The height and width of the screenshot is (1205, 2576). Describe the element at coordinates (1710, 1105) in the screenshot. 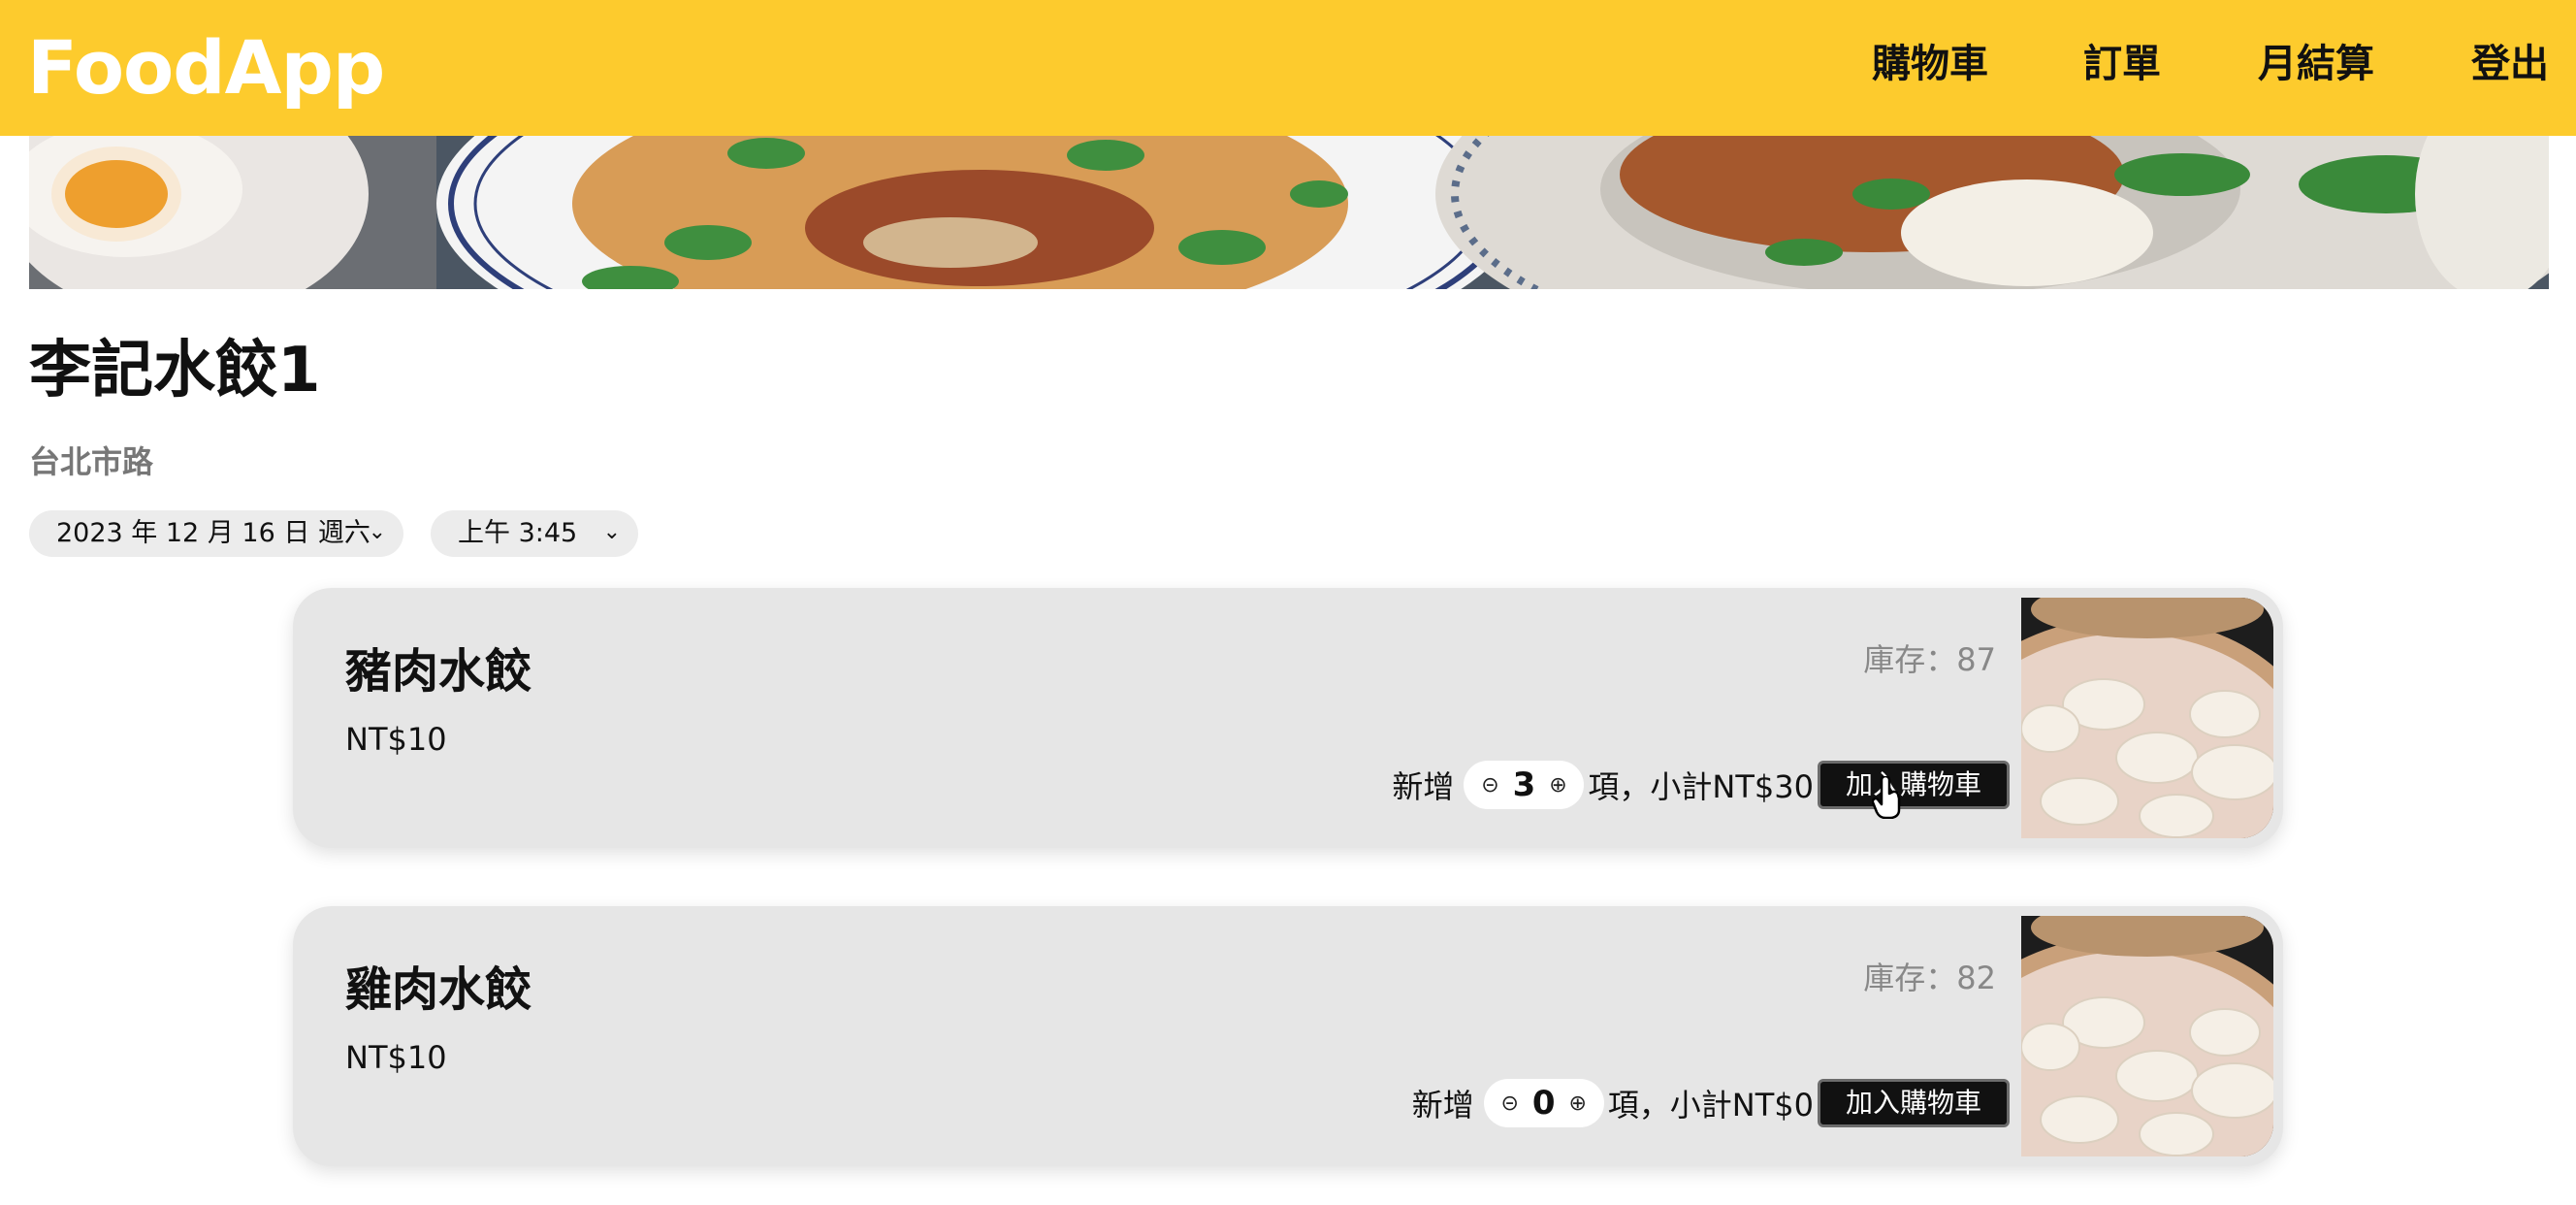

I see `subtotal-text: 項，小計NT$0` at that location.